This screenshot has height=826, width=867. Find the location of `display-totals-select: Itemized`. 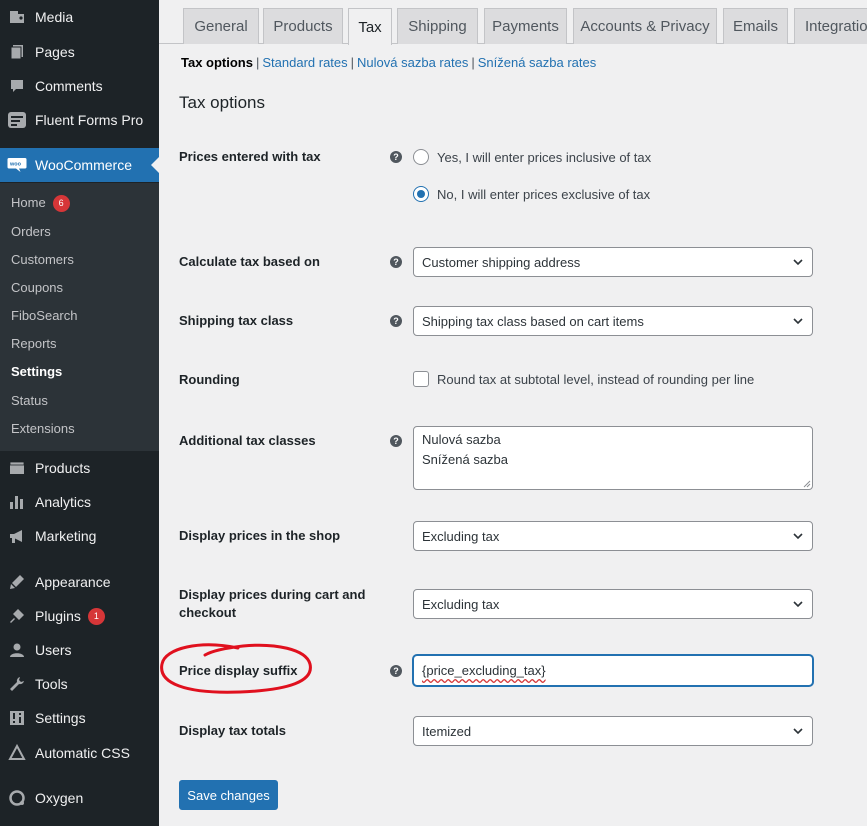

display-totals-select: Itemized is located at coordinates (613, 731).